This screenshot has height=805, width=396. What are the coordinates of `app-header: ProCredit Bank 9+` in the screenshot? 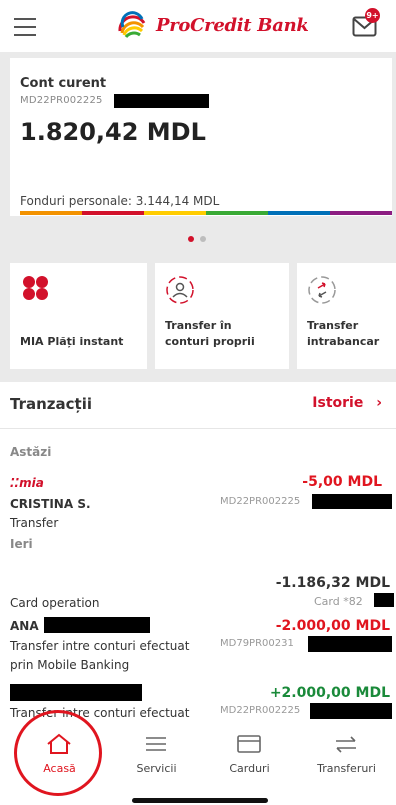 It's located at (198, 26).